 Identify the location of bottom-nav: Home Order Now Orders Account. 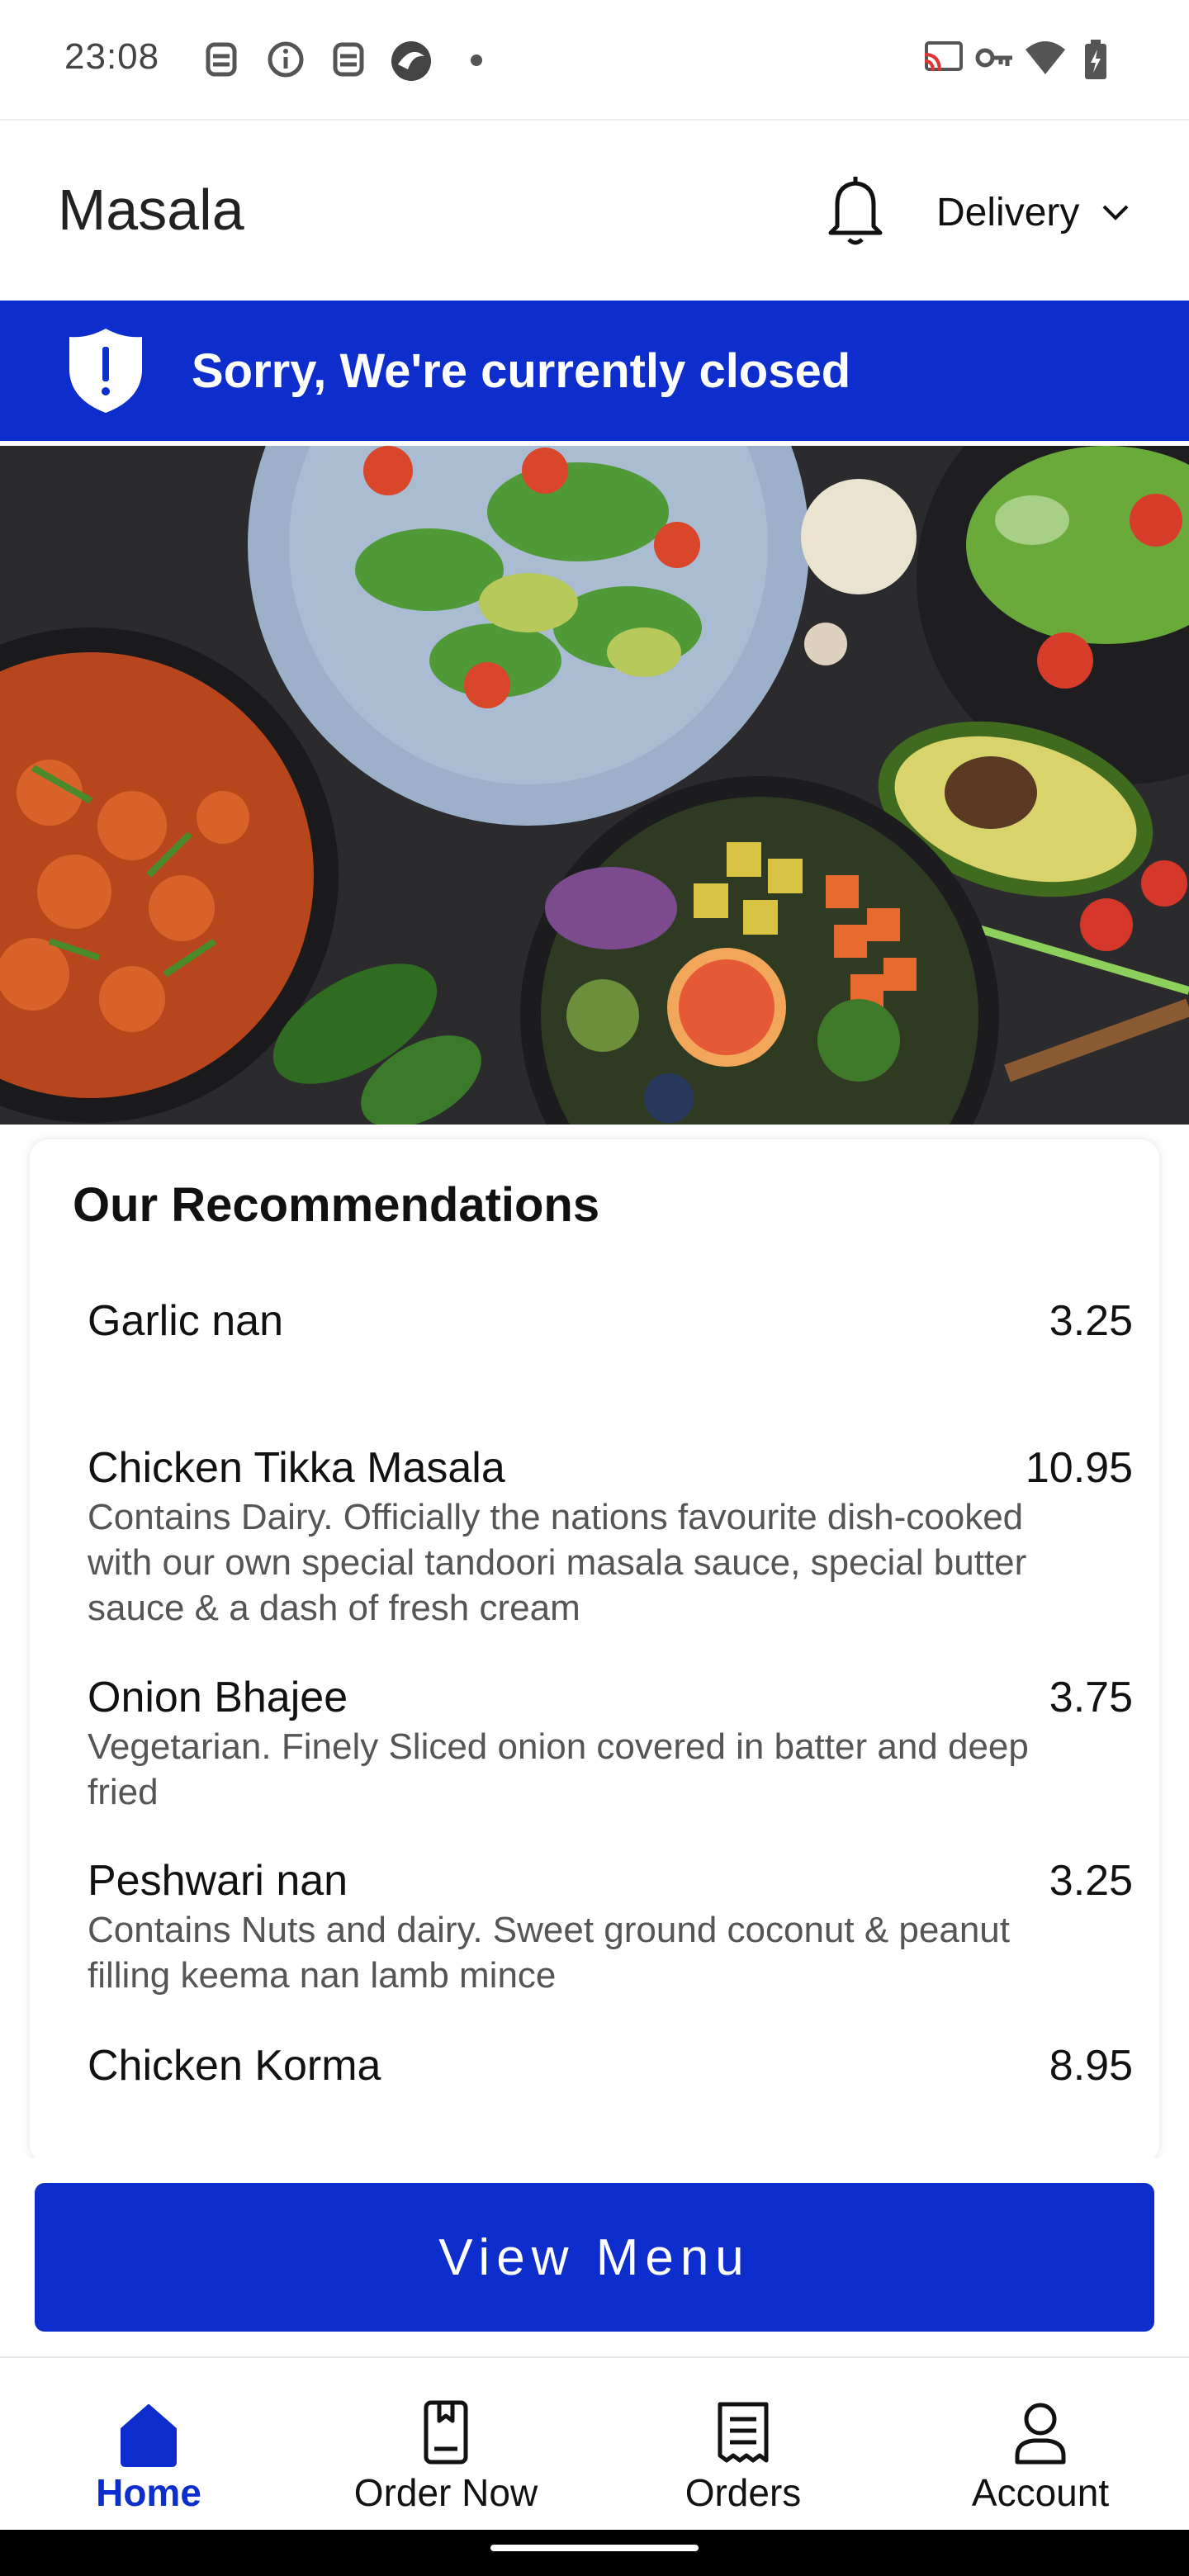
(594, 2443).